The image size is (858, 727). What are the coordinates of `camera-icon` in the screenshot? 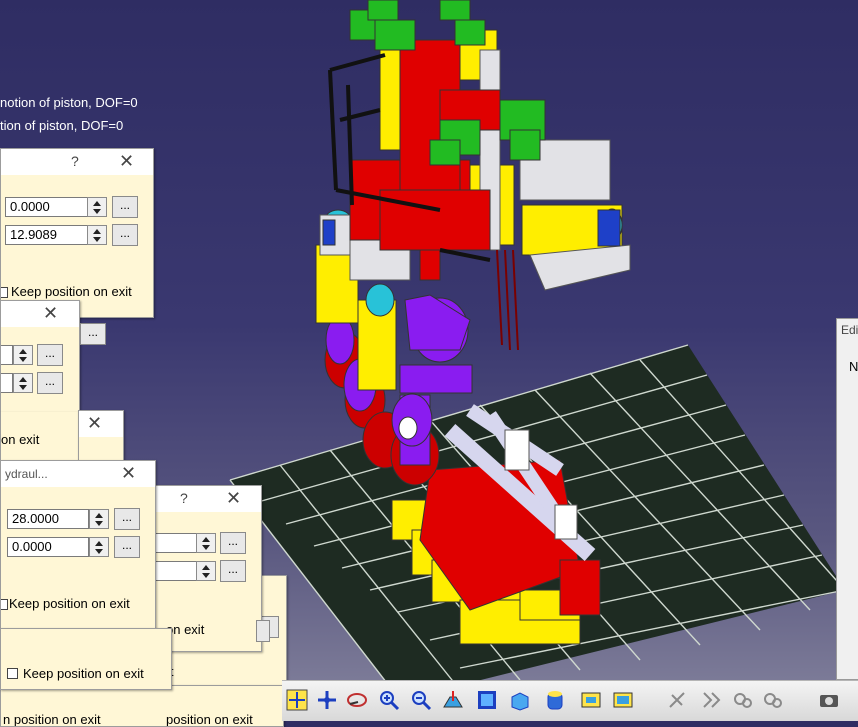 It's located at (773, 700).